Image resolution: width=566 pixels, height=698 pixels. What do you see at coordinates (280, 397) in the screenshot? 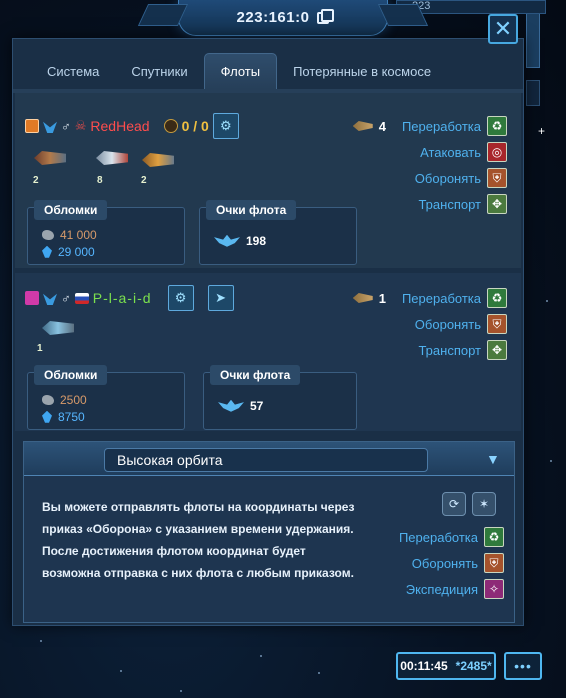
I see `fleet-points-box: Очки флота 57` at bounding box center [280, 397].